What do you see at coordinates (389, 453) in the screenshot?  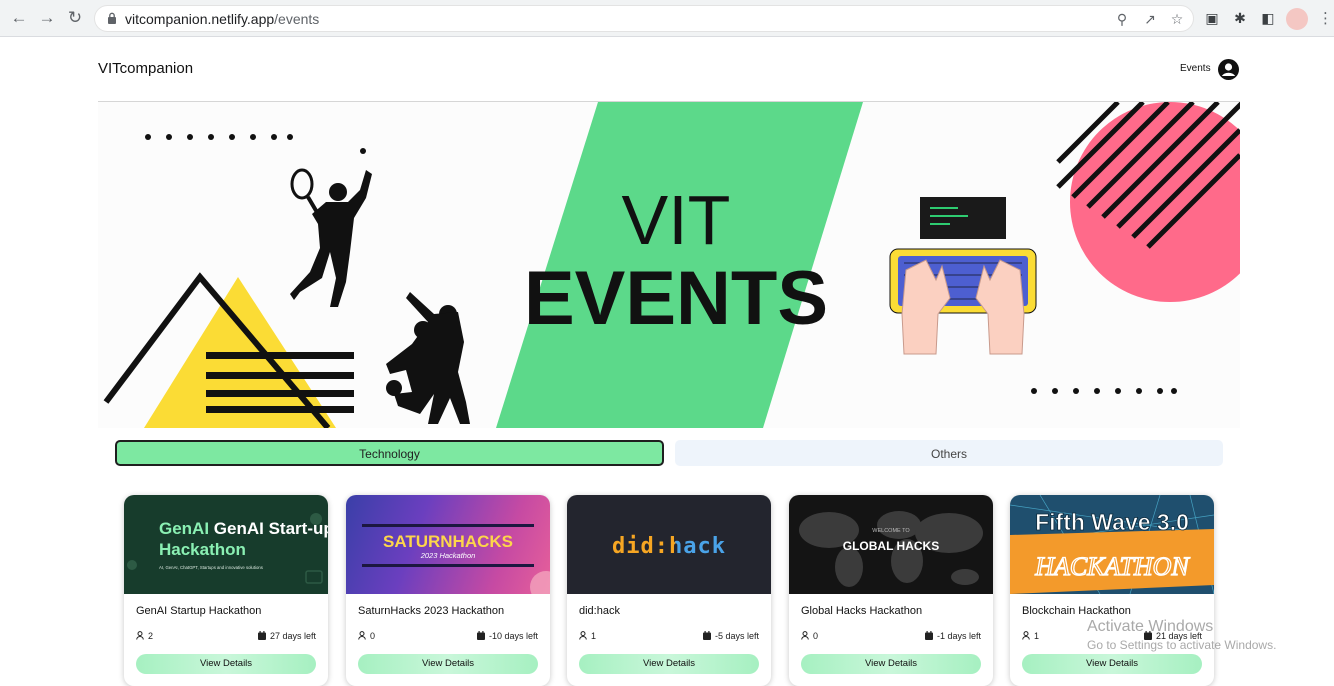 I see `tab-technology: Technology` at bounding box center [389, 453].